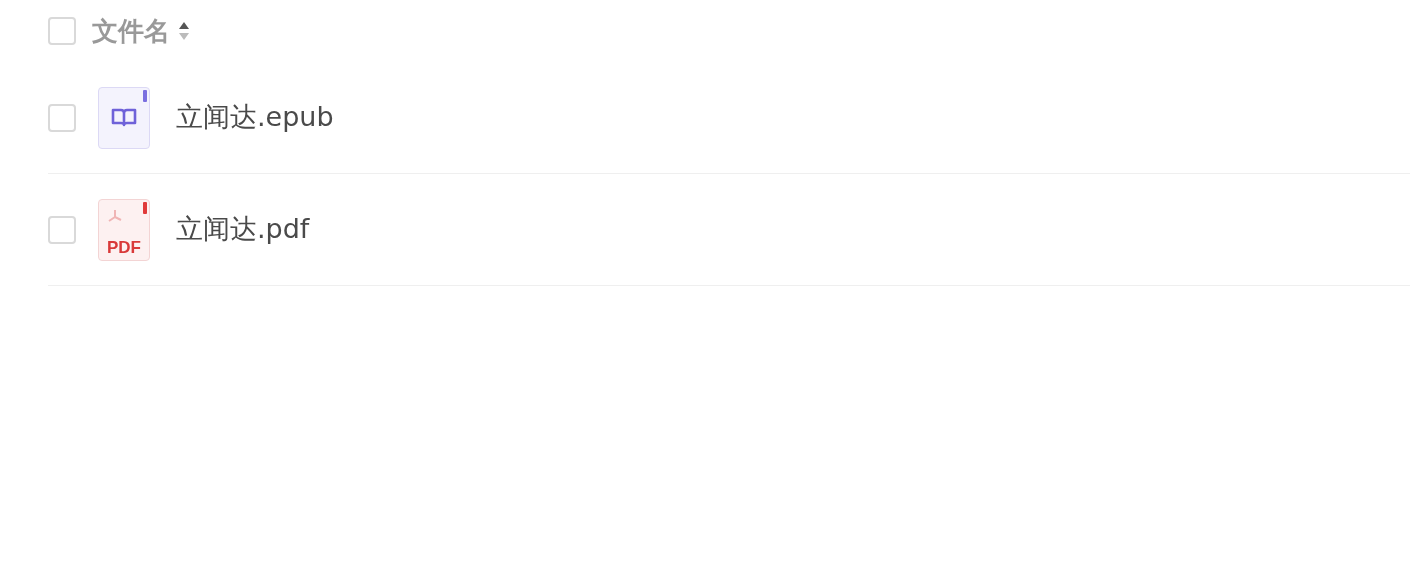 The height and width of the screenshot is (588, 1410). Describe the element at coordinates (124, 229) in the screenshot. I see `pdf-file-icon: PDF` at that location.